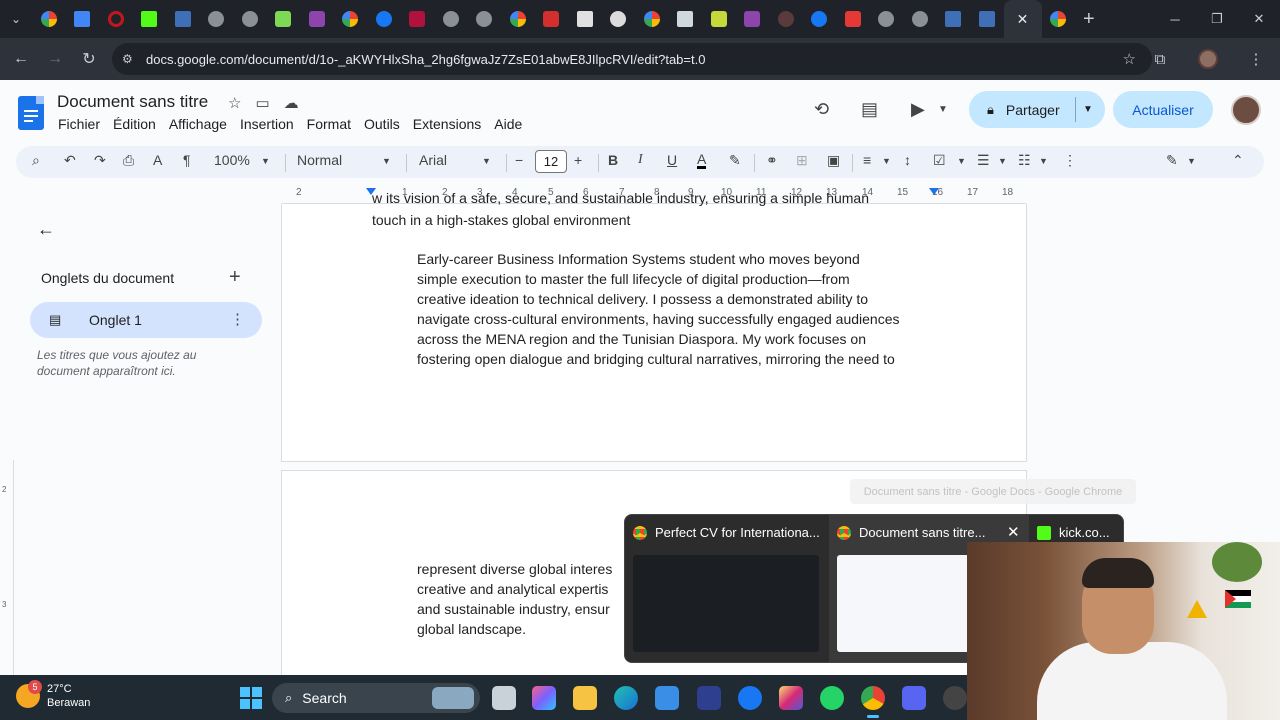 The height and width of the screenshot is (720, 1280). Describe the element at coordinates (198, 124) in the screenshot. I see `menu-view: Affichage` at that location.